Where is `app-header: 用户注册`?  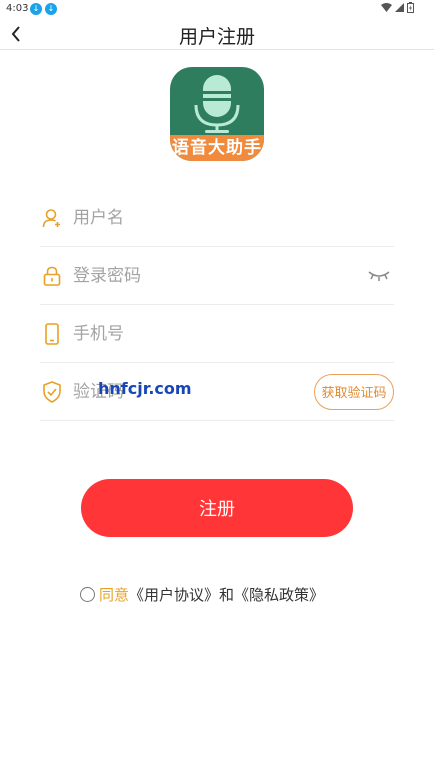 app-header: 用户注册 is located at coordinates (217, 34).